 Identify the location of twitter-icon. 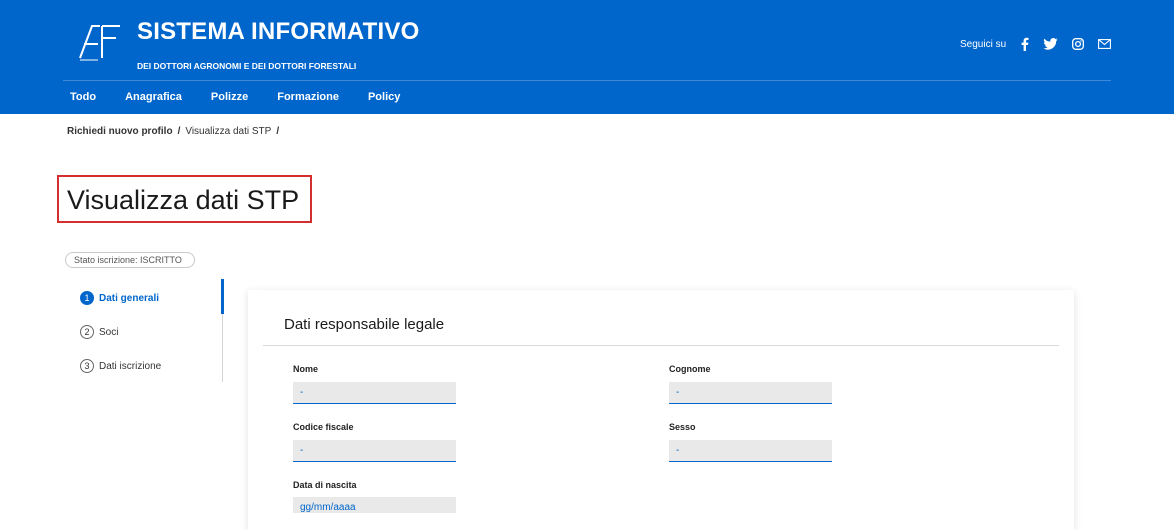
(1050, 44).